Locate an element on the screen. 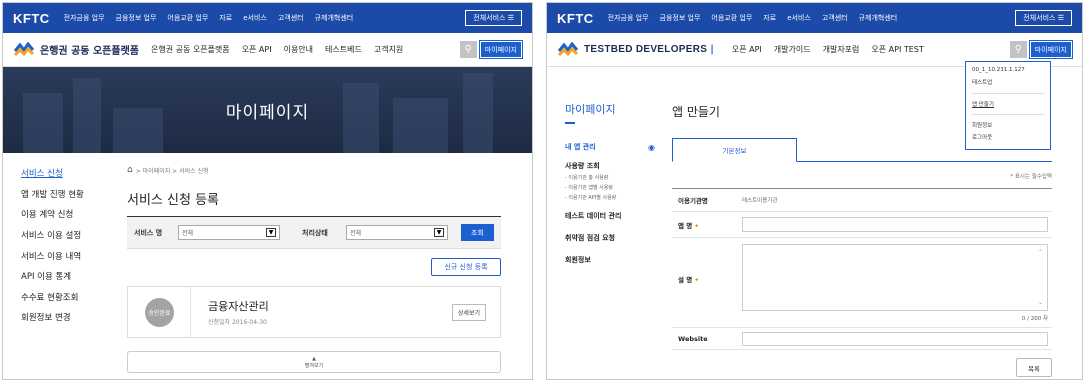 The height and width of the screenshot is (382, 1085). sidebar-item-label: 내 앱 관리 is located at coordinates (580, 147).